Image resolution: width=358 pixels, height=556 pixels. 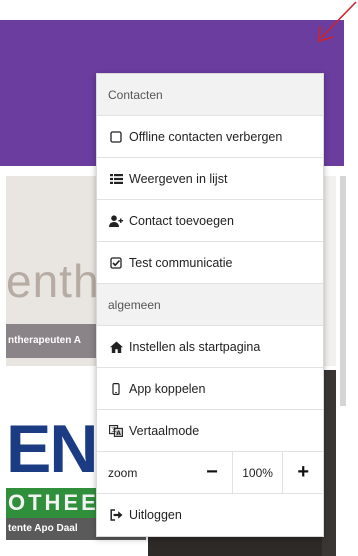 What do you see at coordinates (206, 136) in the screenshot?
I see `menu-item-label: Offline contacten verbergen` at bounding box center [206, 136].